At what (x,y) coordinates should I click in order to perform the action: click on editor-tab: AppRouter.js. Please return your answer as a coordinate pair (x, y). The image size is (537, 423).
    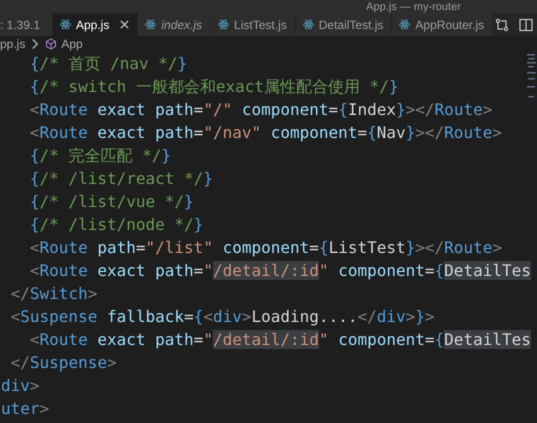
    Looking at the image, I should click on (442, 24).